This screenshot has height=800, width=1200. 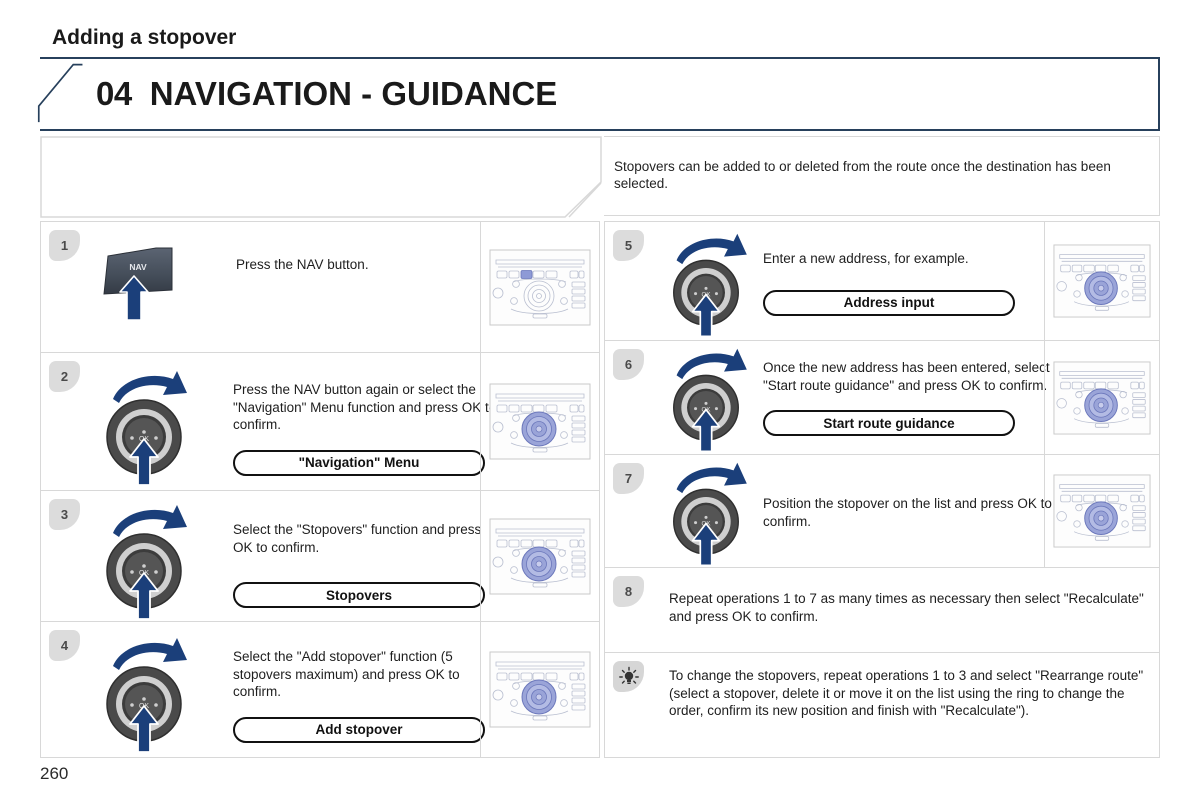 I want to click on chapter-header: 04 NAVIGATION - GUIDANCE, so click(x=326, y=94).